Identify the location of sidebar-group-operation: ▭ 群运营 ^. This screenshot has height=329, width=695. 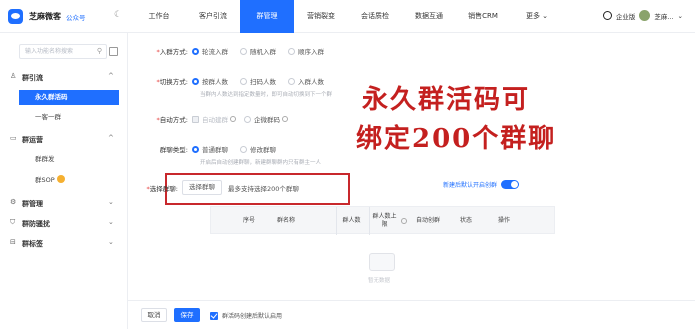
(64, 139).